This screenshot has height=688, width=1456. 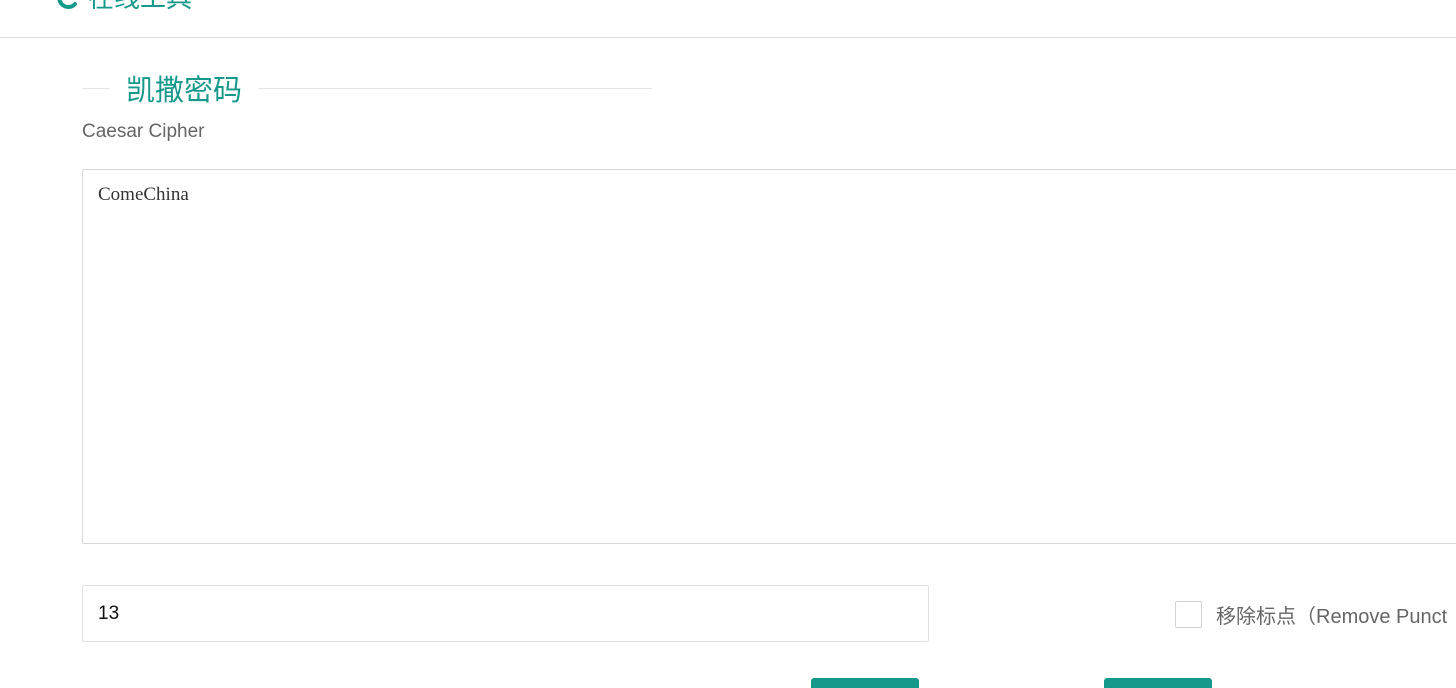 I want to click on remove-punctuation-option: 移除标点（Remove Punct, so click(x=1311, y=614).